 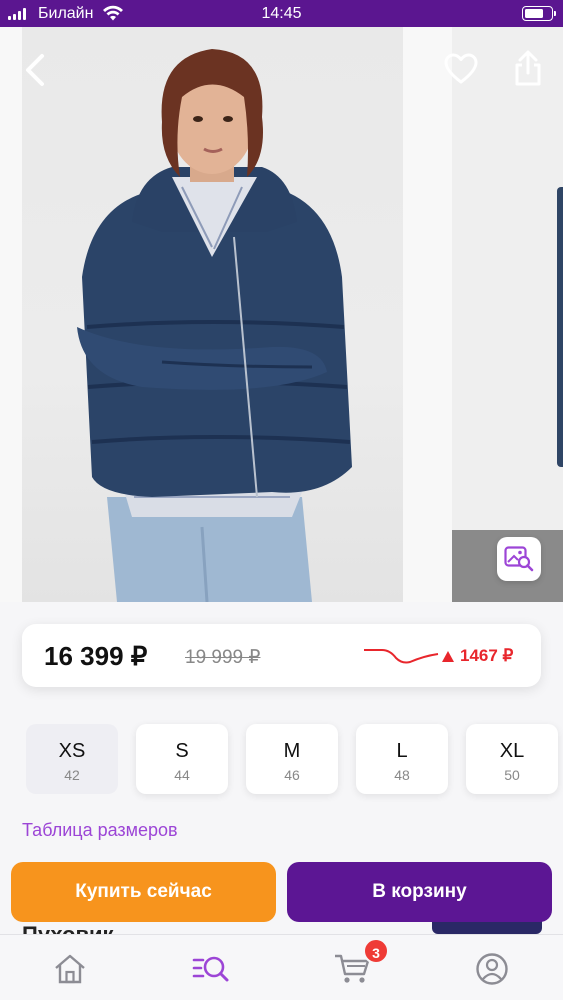 I want to click on heart-icon, so click(x=461, y=69).